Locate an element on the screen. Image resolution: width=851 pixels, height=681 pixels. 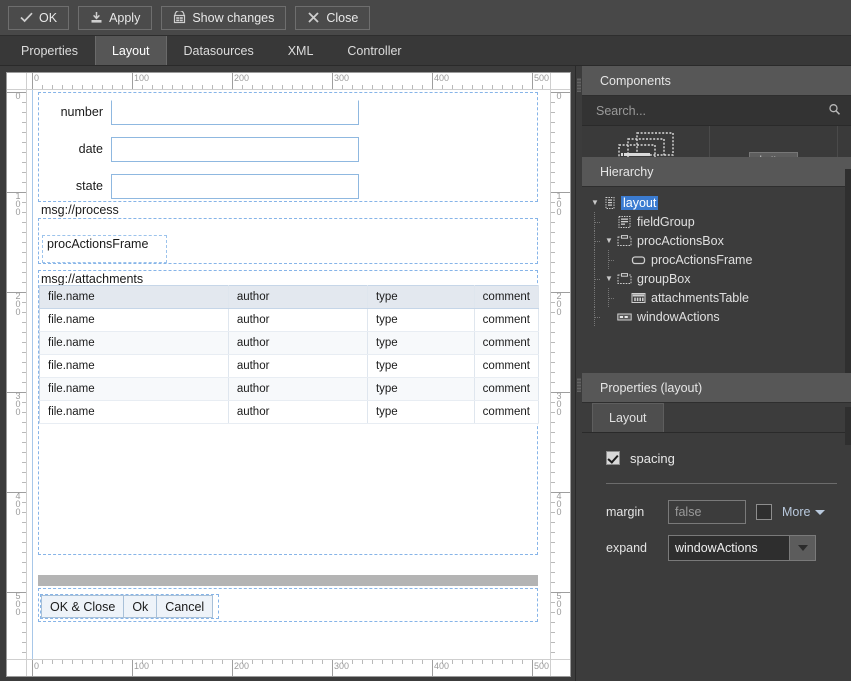
hierarchy-node-layout: ▼ layout is located at coordinates (719, 202).